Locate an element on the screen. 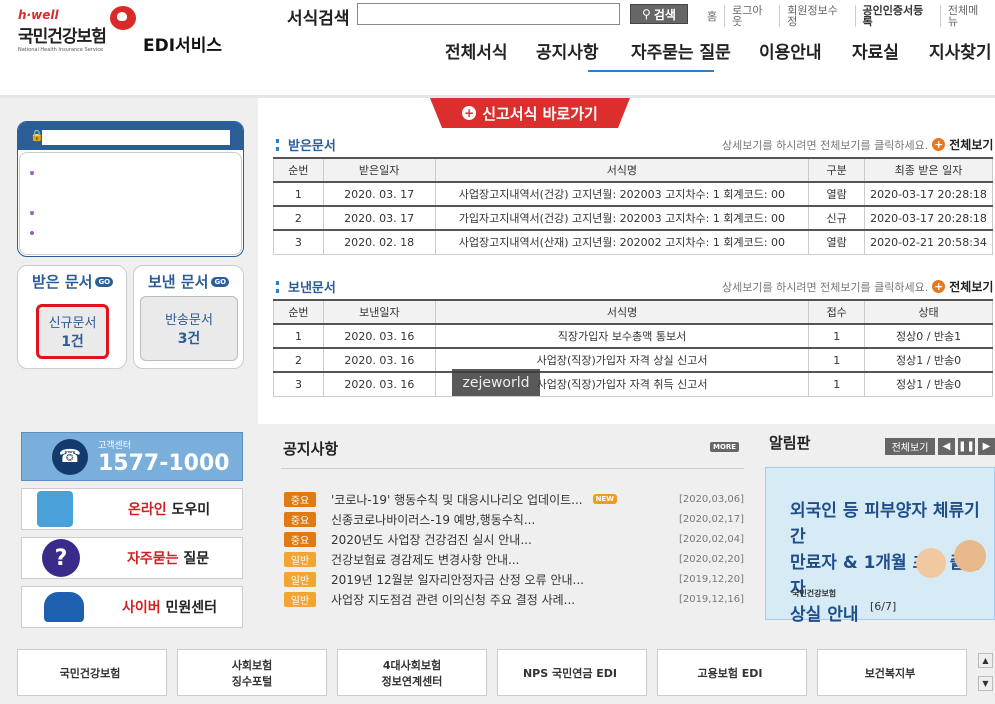 The height and width of the screenshot is (704, 995). returned-docs-count: 3건 is located at coordinates (189, 339).